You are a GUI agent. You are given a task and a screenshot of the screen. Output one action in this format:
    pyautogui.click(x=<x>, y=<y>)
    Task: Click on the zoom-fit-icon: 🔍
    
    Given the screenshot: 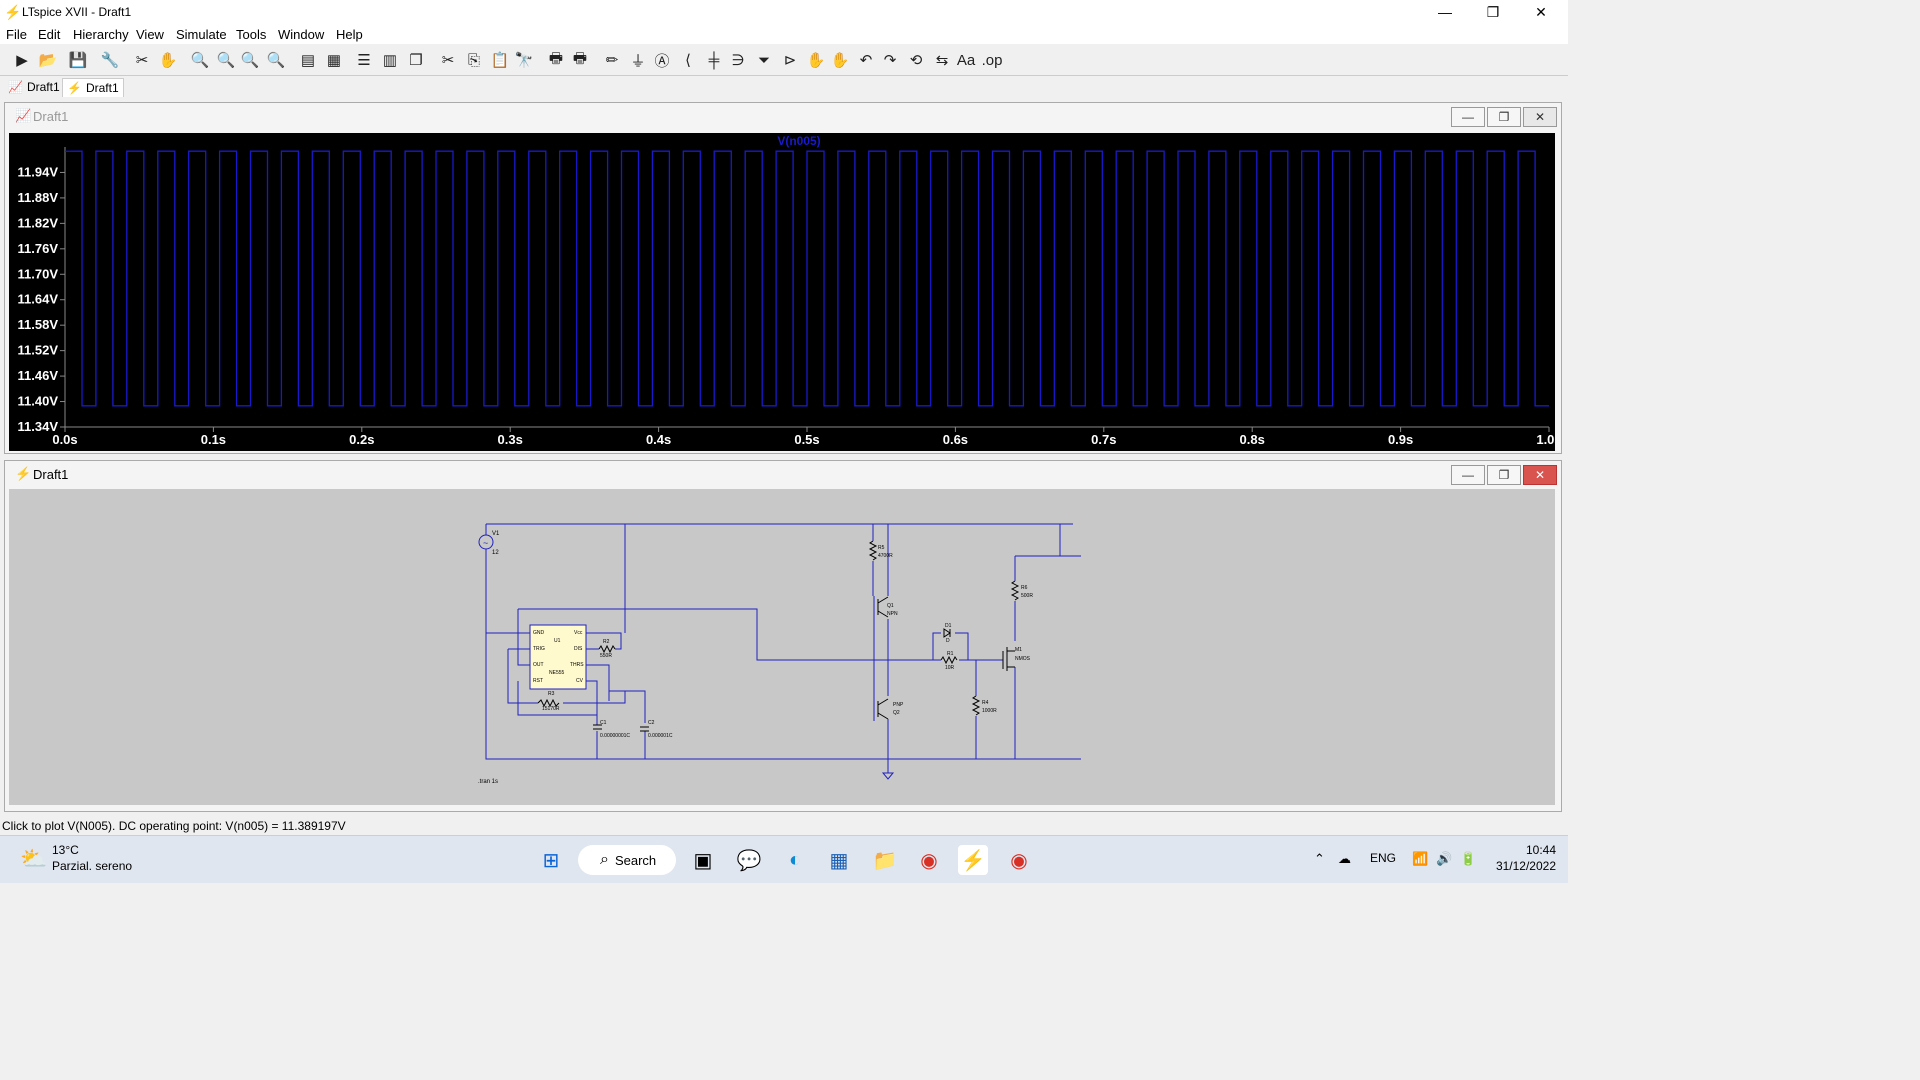 What is the action you would take?
    pyautogui.click(x=276, y=60)
    